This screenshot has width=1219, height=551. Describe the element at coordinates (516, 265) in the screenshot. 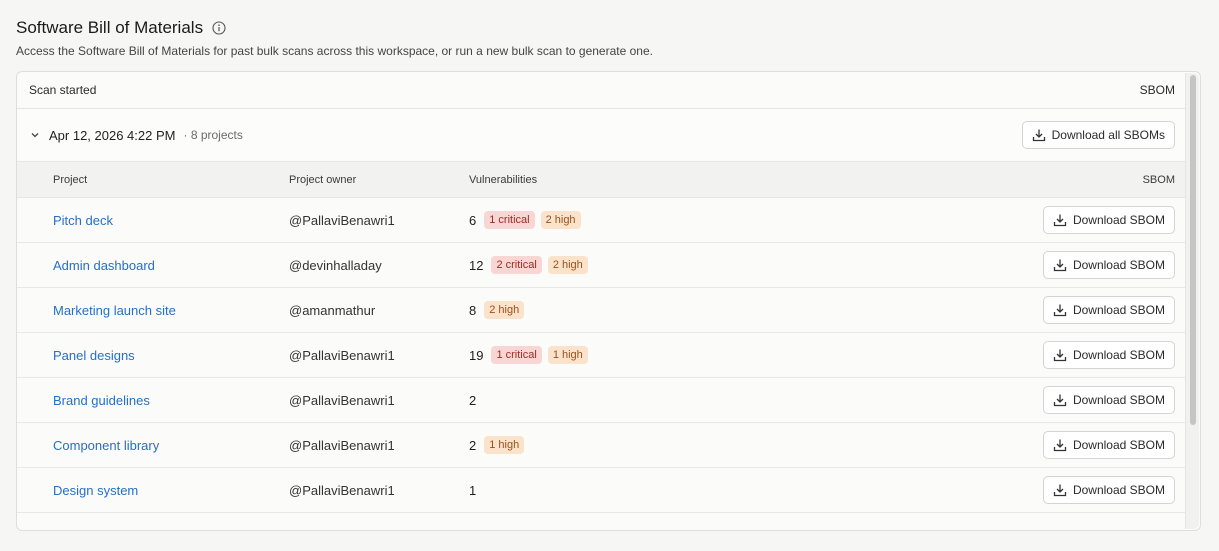

I see `critical-badge: 2 critical` at that location.